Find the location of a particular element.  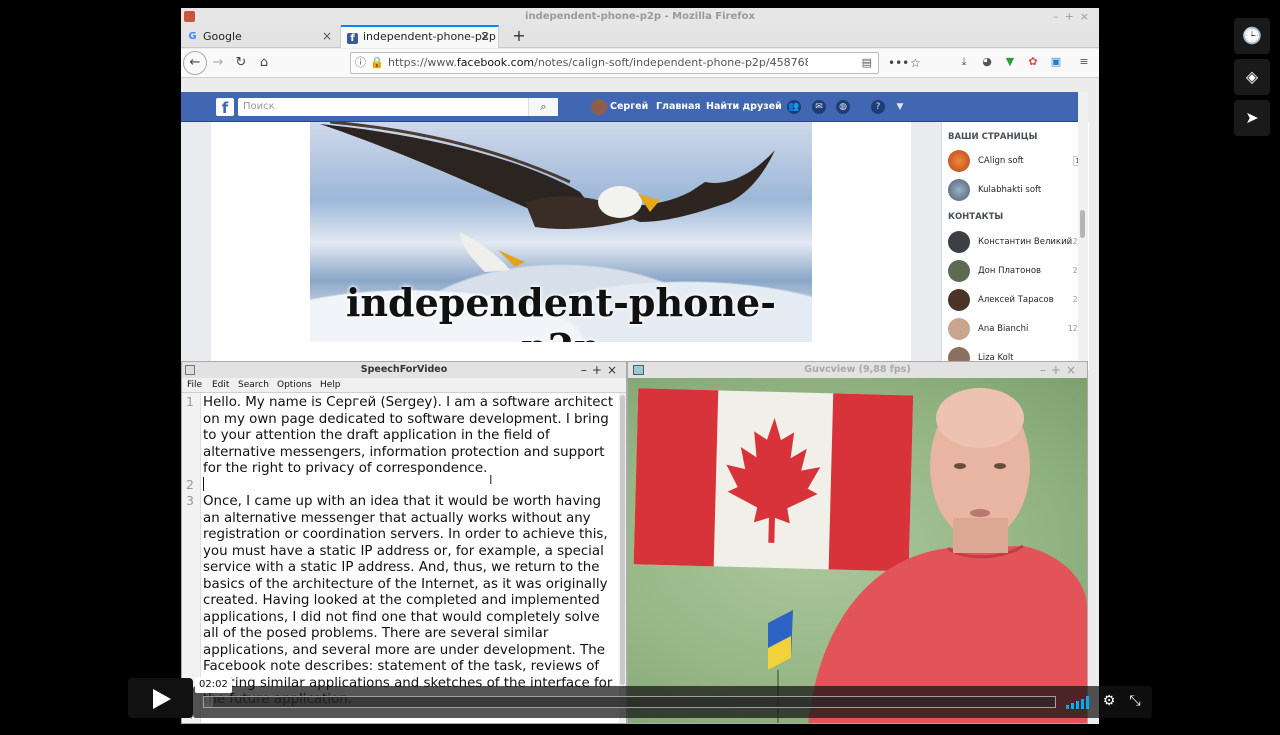

menu-file: File is located at coordinates (194, 385).